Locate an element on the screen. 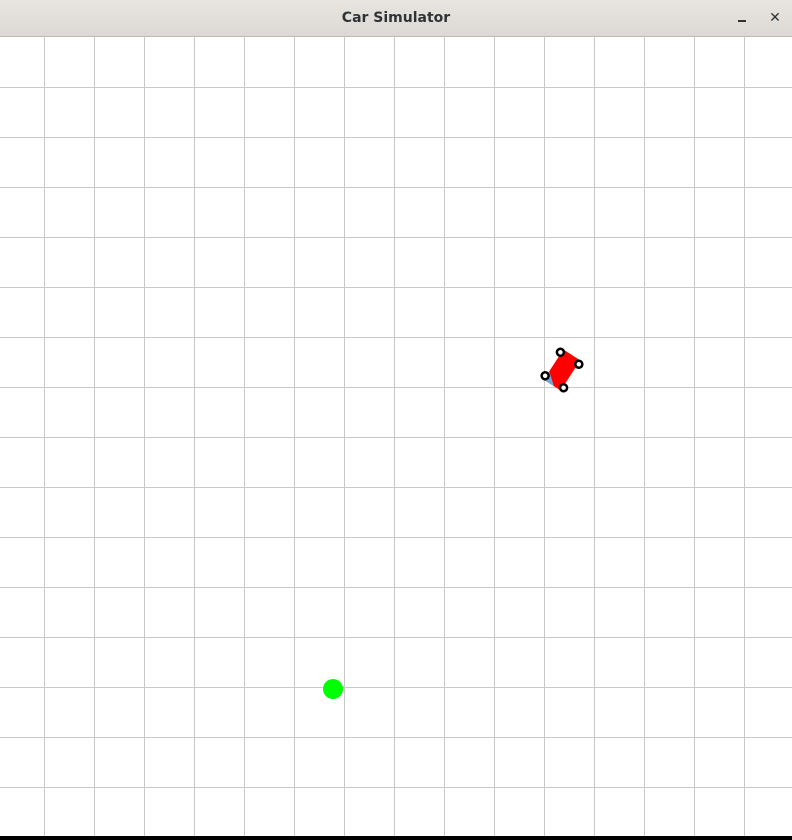 This screenshot has width=792, height=840. title-bar: Car Simulator ✕ is located at coordinates (396, 18).